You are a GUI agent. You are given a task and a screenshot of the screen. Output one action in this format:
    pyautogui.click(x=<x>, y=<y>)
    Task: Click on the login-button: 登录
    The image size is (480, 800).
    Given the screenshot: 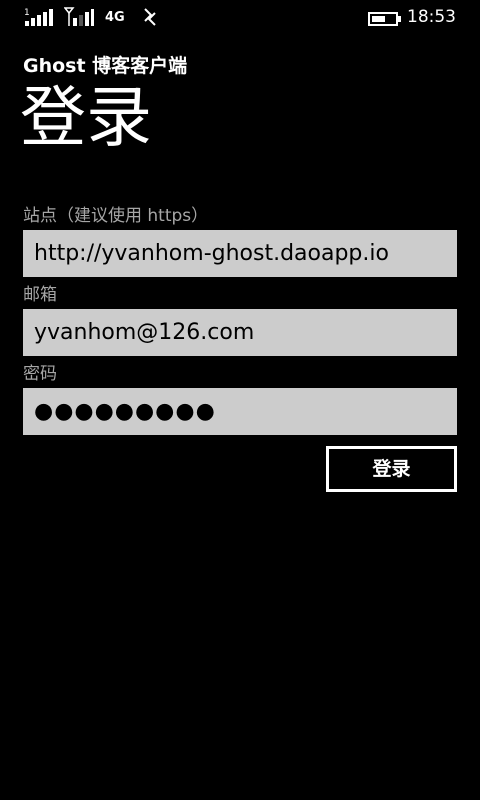 What is the action you would take?
    pyautogui.click(x=391, y=469)
    